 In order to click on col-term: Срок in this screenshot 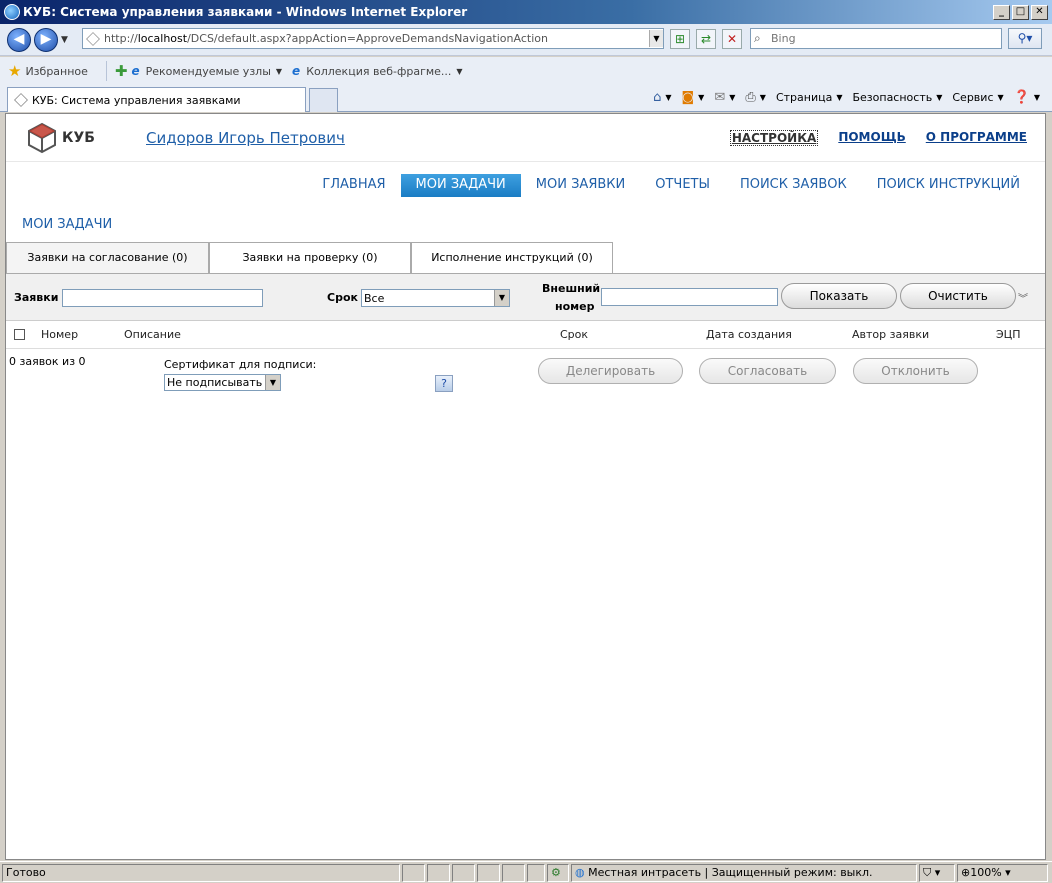, I will do `click(574, 334)`.